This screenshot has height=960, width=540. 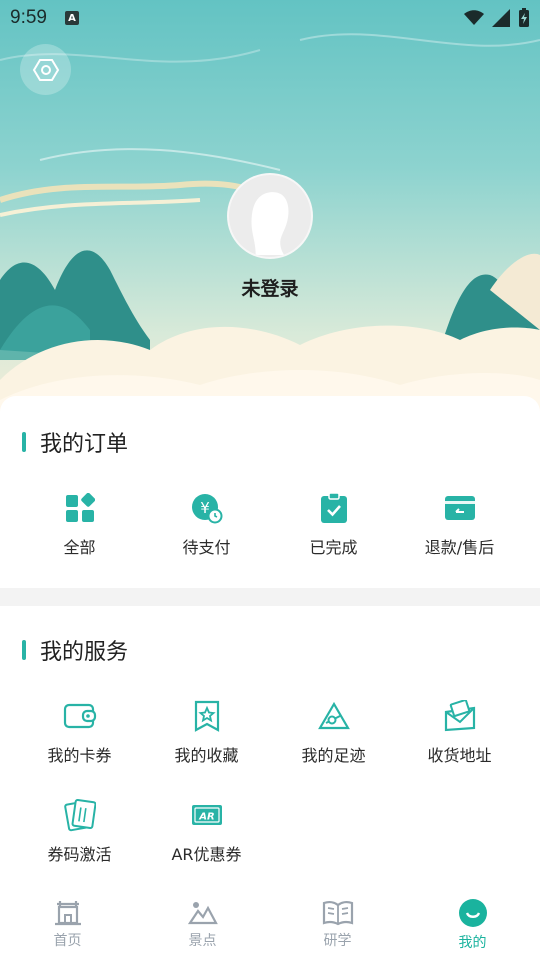 I want to click on nav-home: 首页, so click(x=67, y=924).